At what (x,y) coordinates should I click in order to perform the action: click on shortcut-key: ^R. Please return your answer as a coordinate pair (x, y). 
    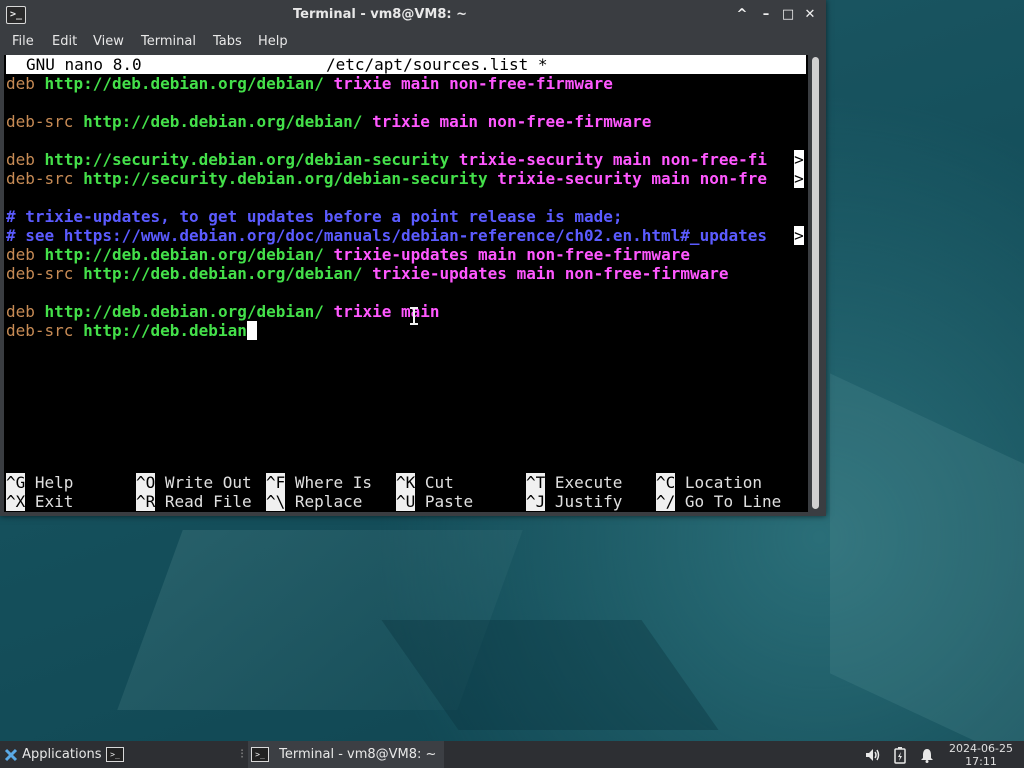
    Looking at the image, I should click on (146, 501).